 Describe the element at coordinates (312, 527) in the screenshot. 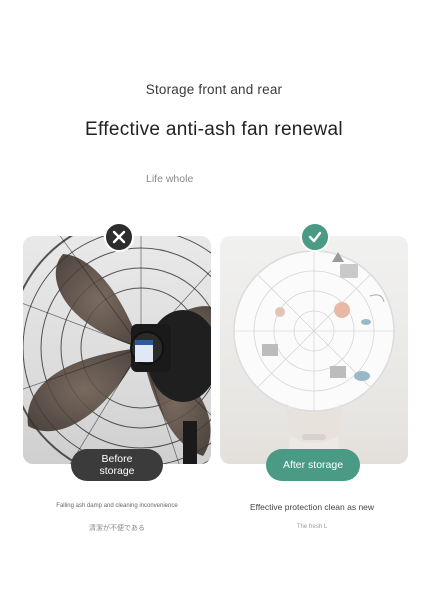

I see `after-caption-small: The fresh L` at that location.